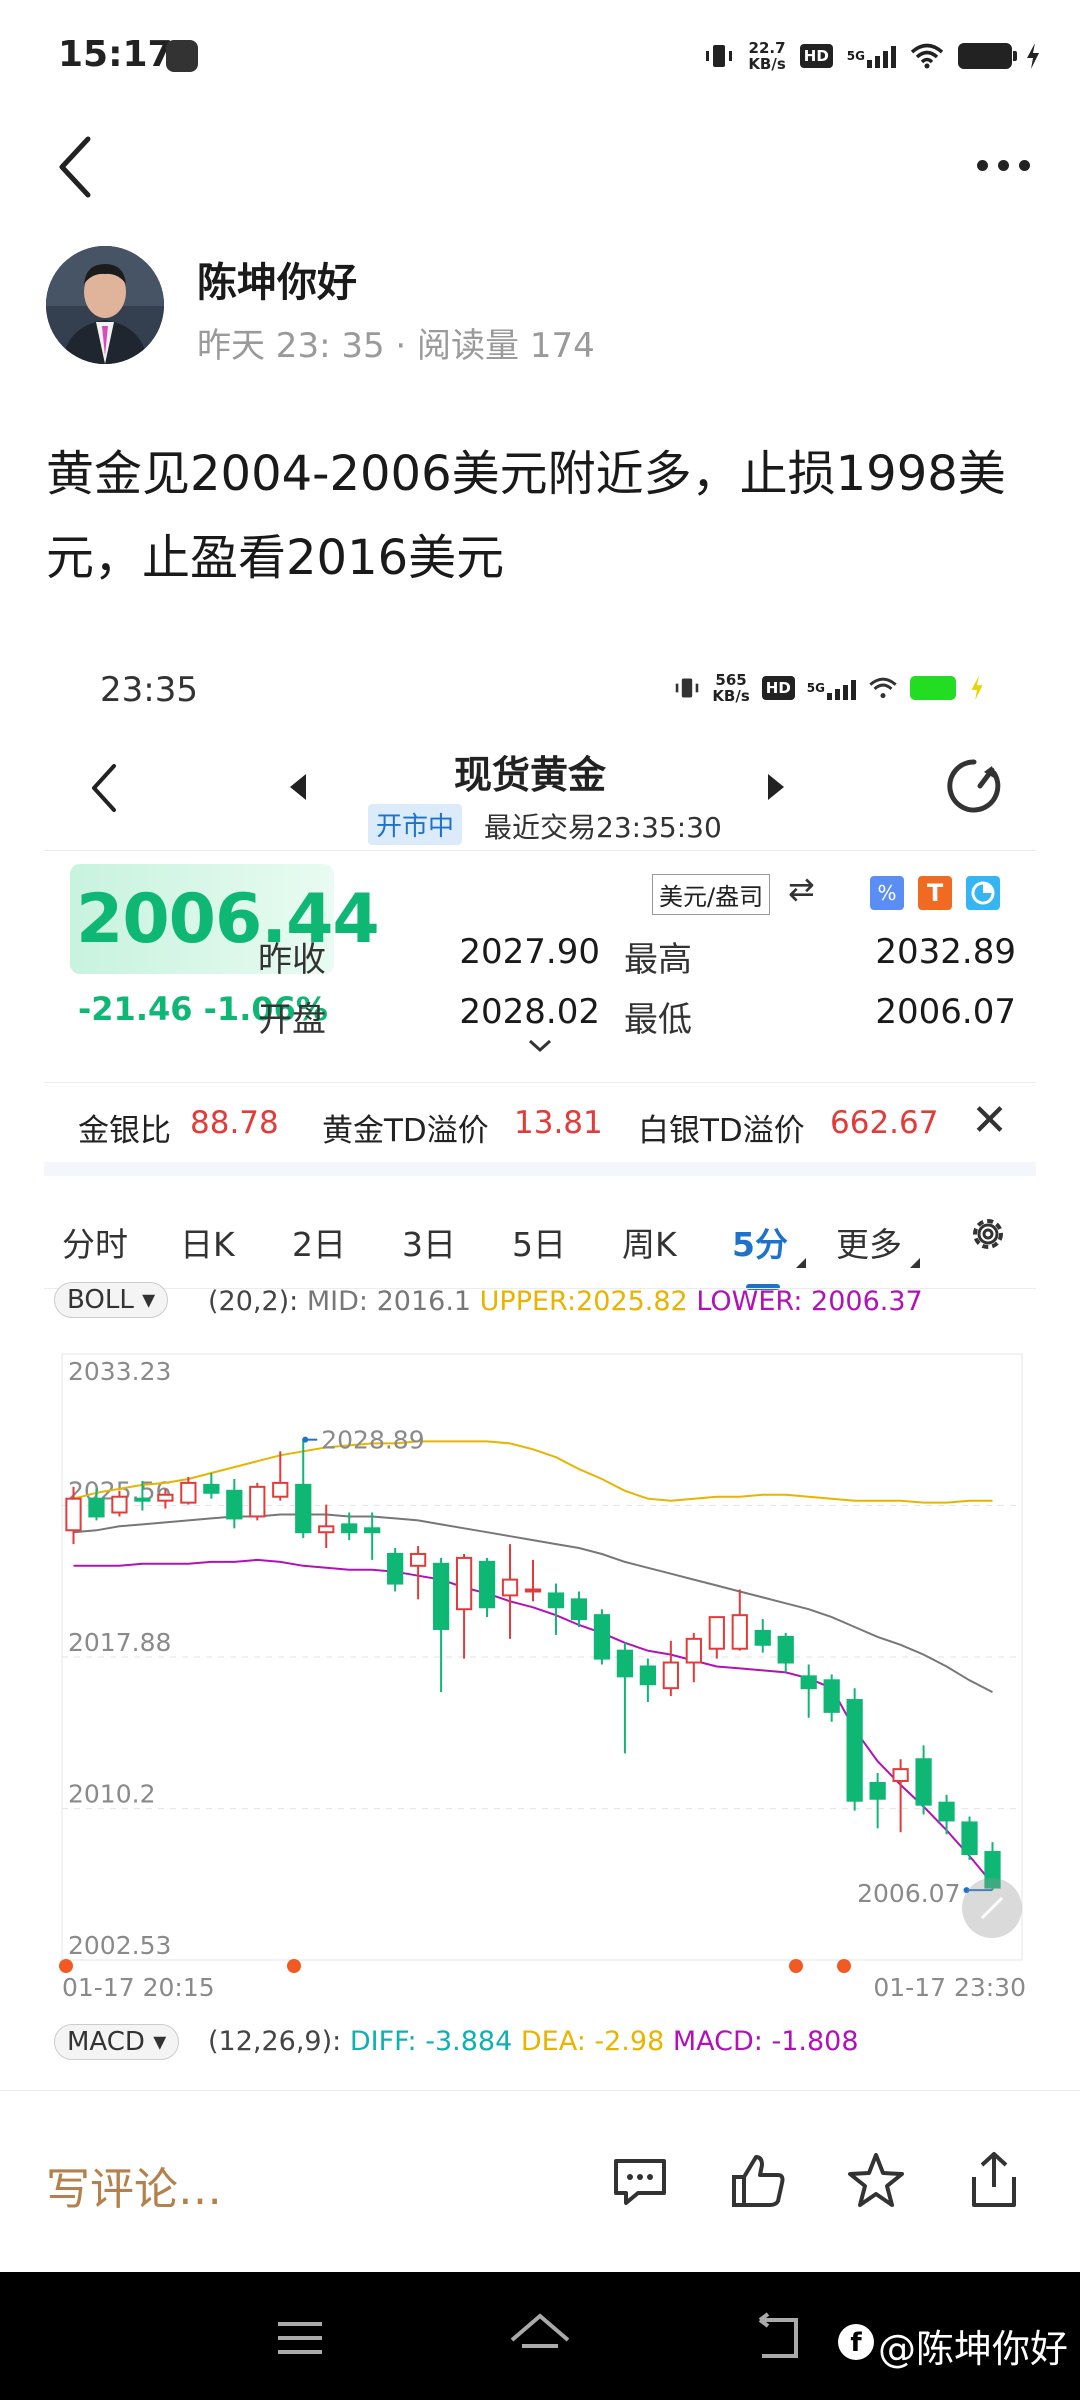 This screenshot has width=1080, height=2400. Describe the element at coordinates (529, 952) in the screenshot. I see `prev-close-value: 2027.90` at that location.